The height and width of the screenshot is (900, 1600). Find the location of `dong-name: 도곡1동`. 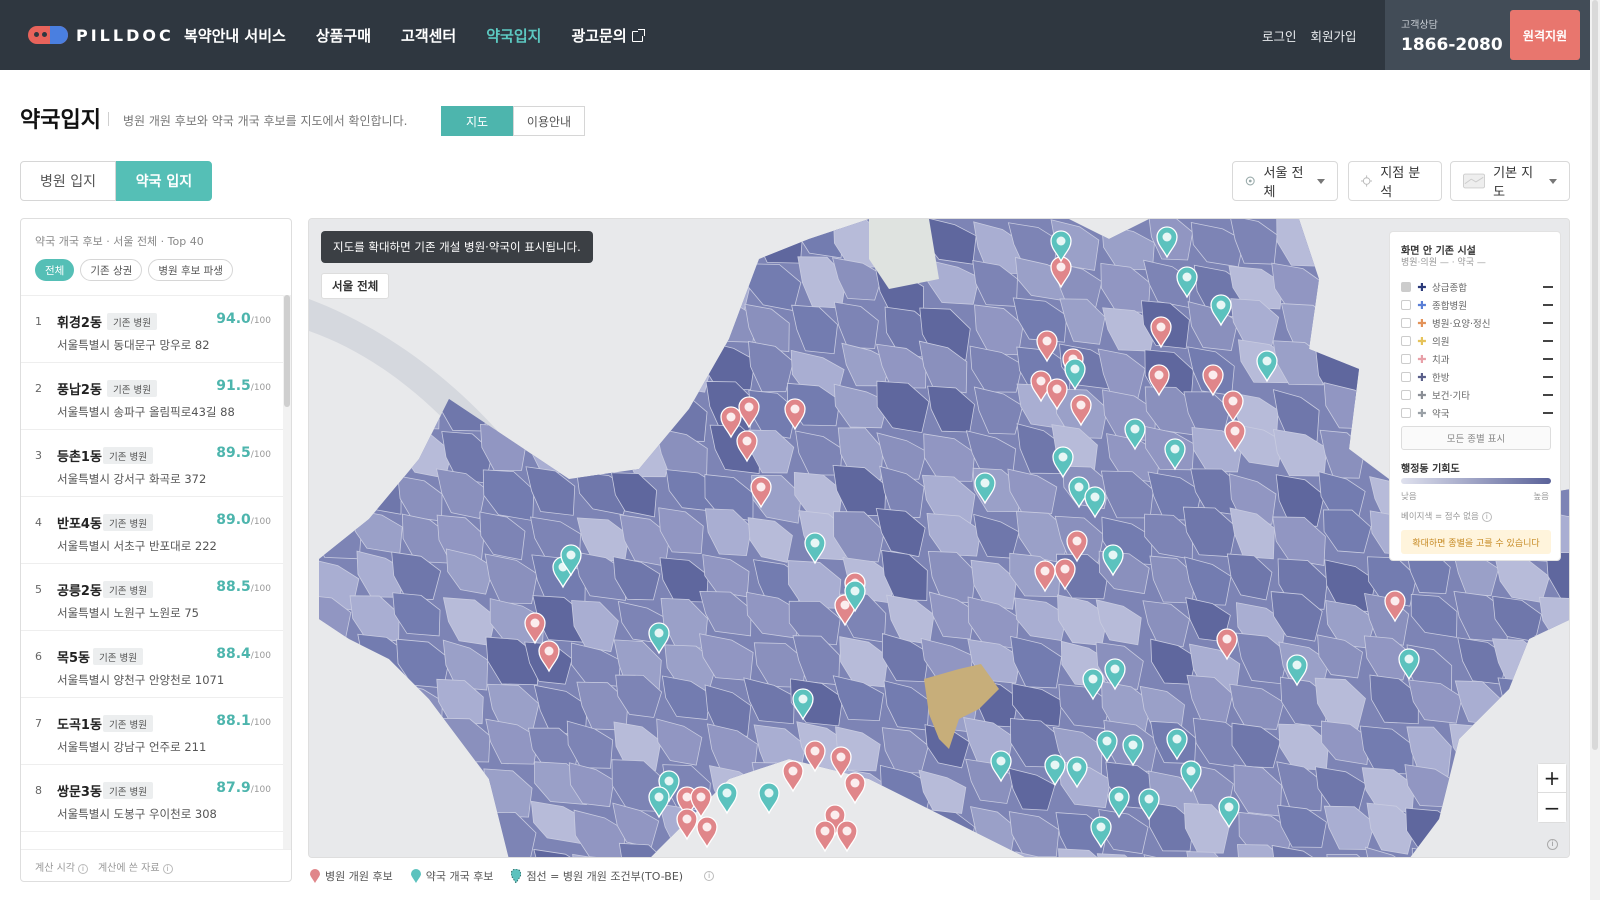

dong-name: 도곡1동 is located at coordinates (79, 725).